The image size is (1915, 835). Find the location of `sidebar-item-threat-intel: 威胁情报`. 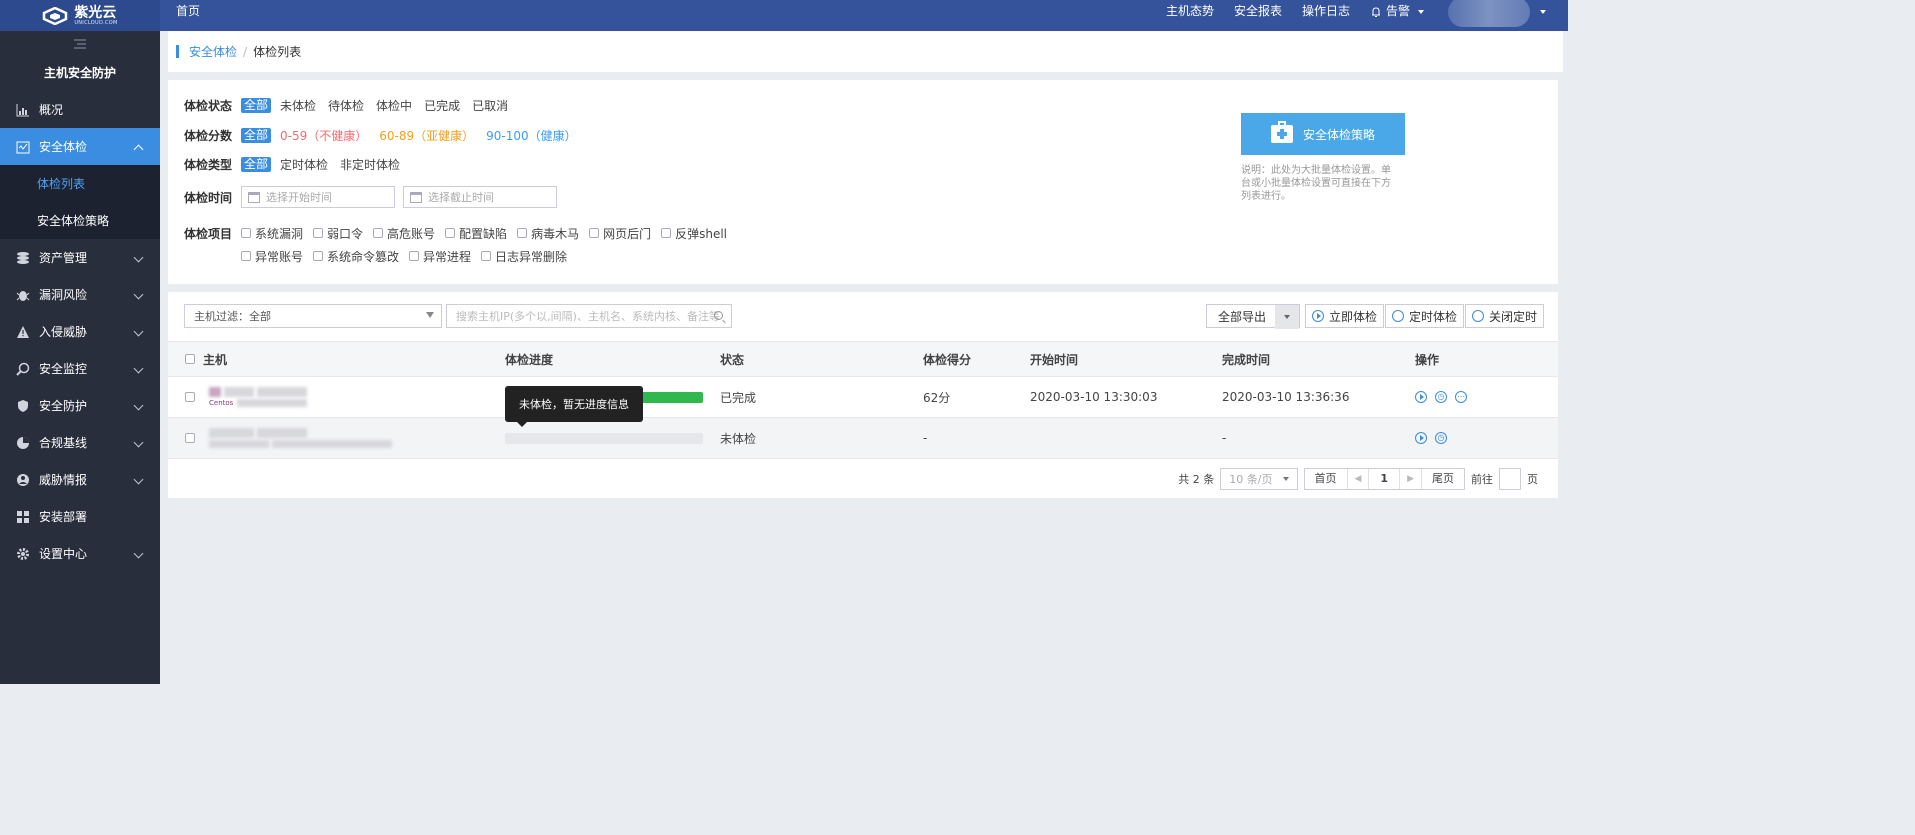

sidebar-item-threat-intel: 威胁情报 is located at coordinates (80, 479).